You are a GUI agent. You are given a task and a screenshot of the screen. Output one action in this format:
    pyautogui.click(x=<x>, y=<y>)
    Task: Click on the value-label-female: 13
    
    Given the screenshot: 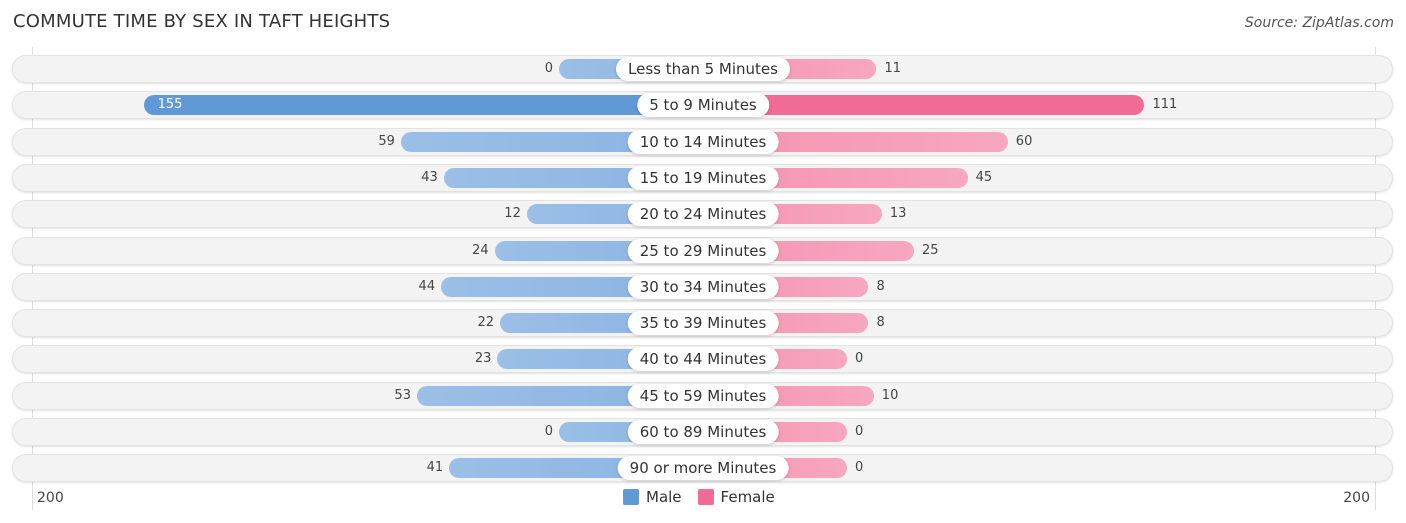 What is the action you would take?
    pyautogui.click(x=898, y=214)
    